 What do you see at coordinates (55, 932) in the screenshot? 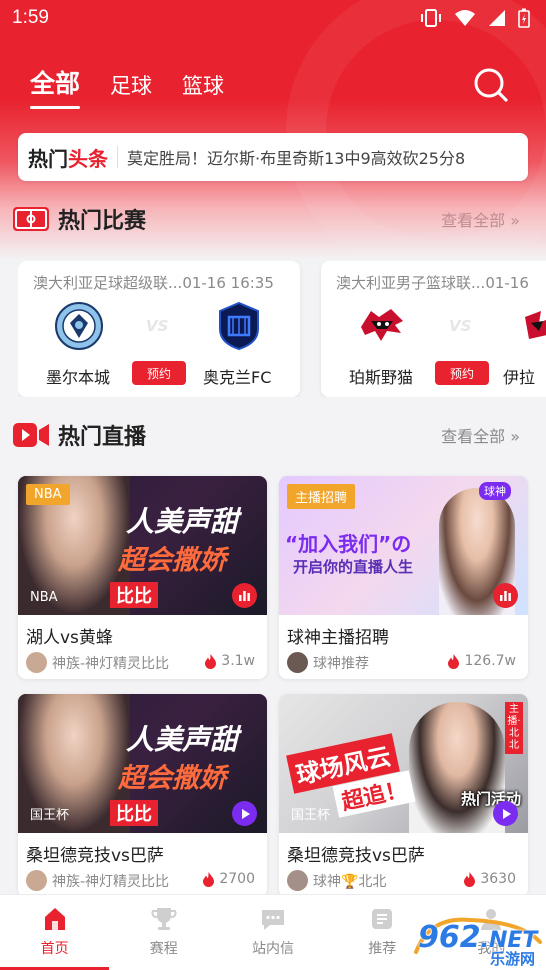
I see `nav-home: 首页` at bounding box center [55, 932].